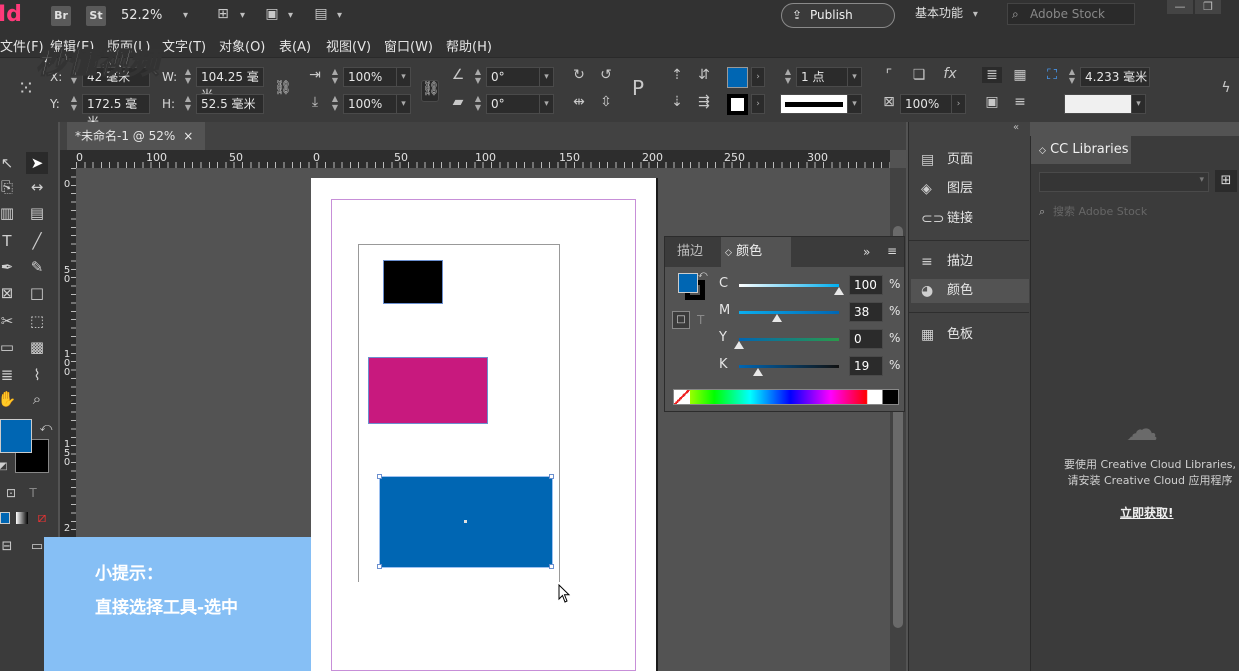 Image resolution: width=1239 pixels, height=671 pixels. I want to click on pencil-tool-icon: ✎, so click(37, 267).